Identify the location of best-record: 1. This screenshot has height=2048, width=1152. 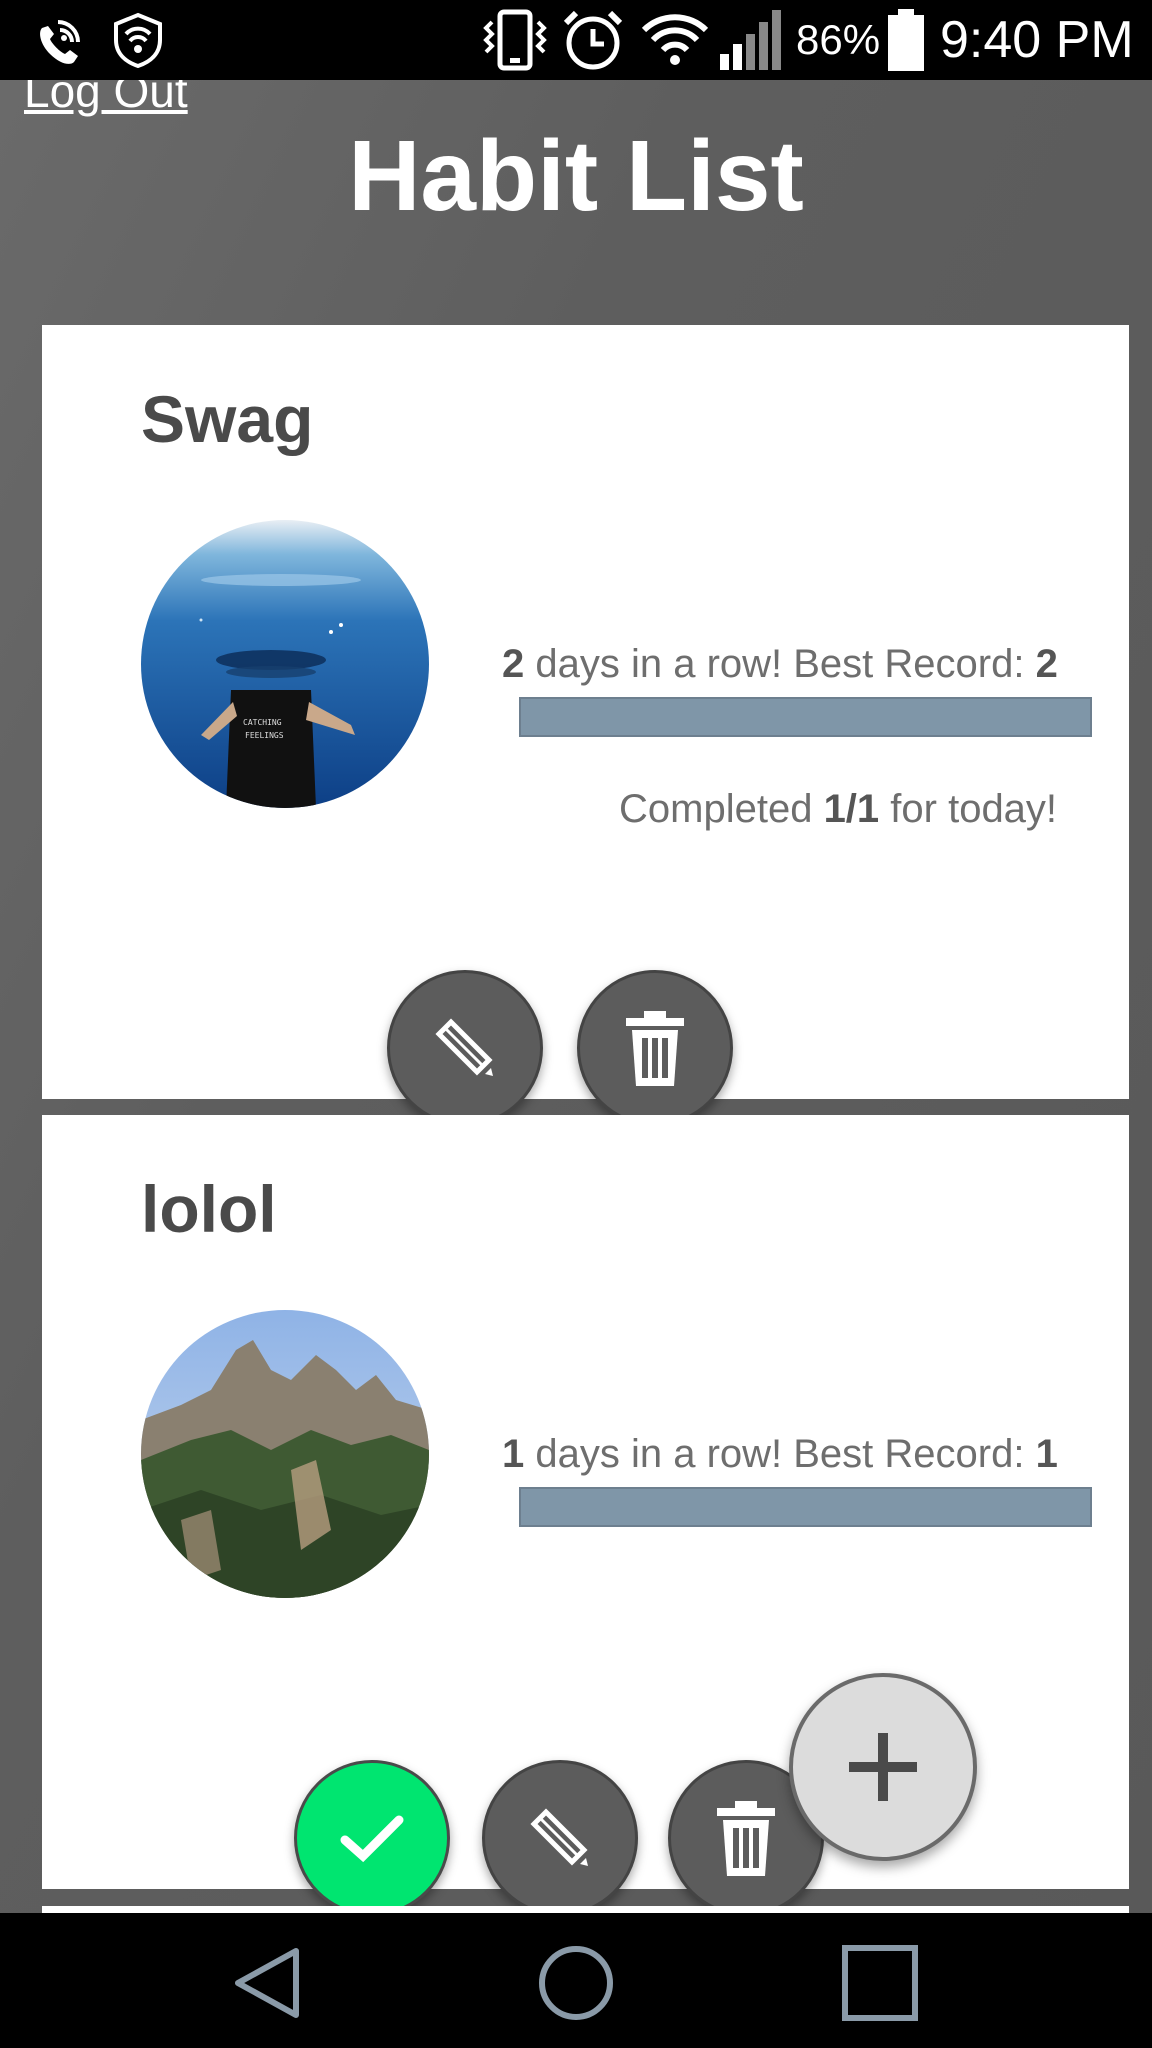
(1046, 1454).